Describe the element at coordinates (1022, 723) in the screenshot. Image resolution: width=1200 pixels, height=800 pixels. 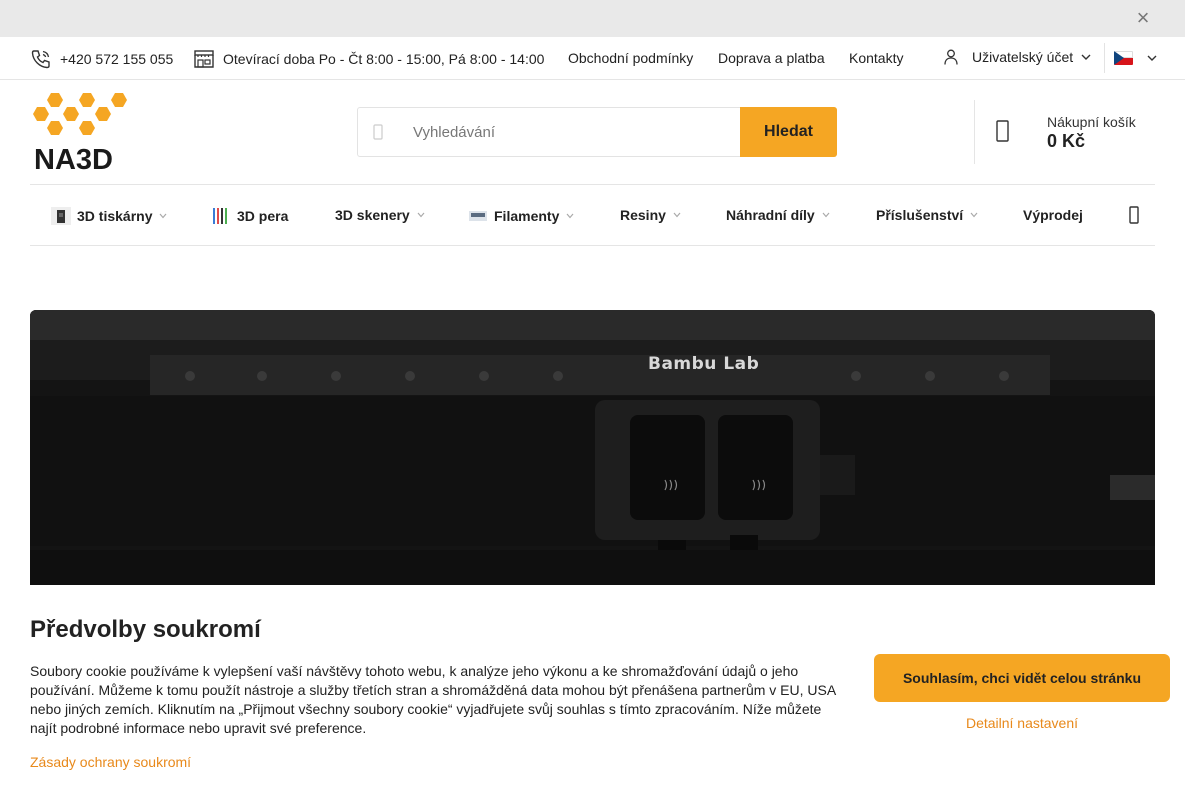
I see `detailed-settings-link: Detailní nastavení` at that location.